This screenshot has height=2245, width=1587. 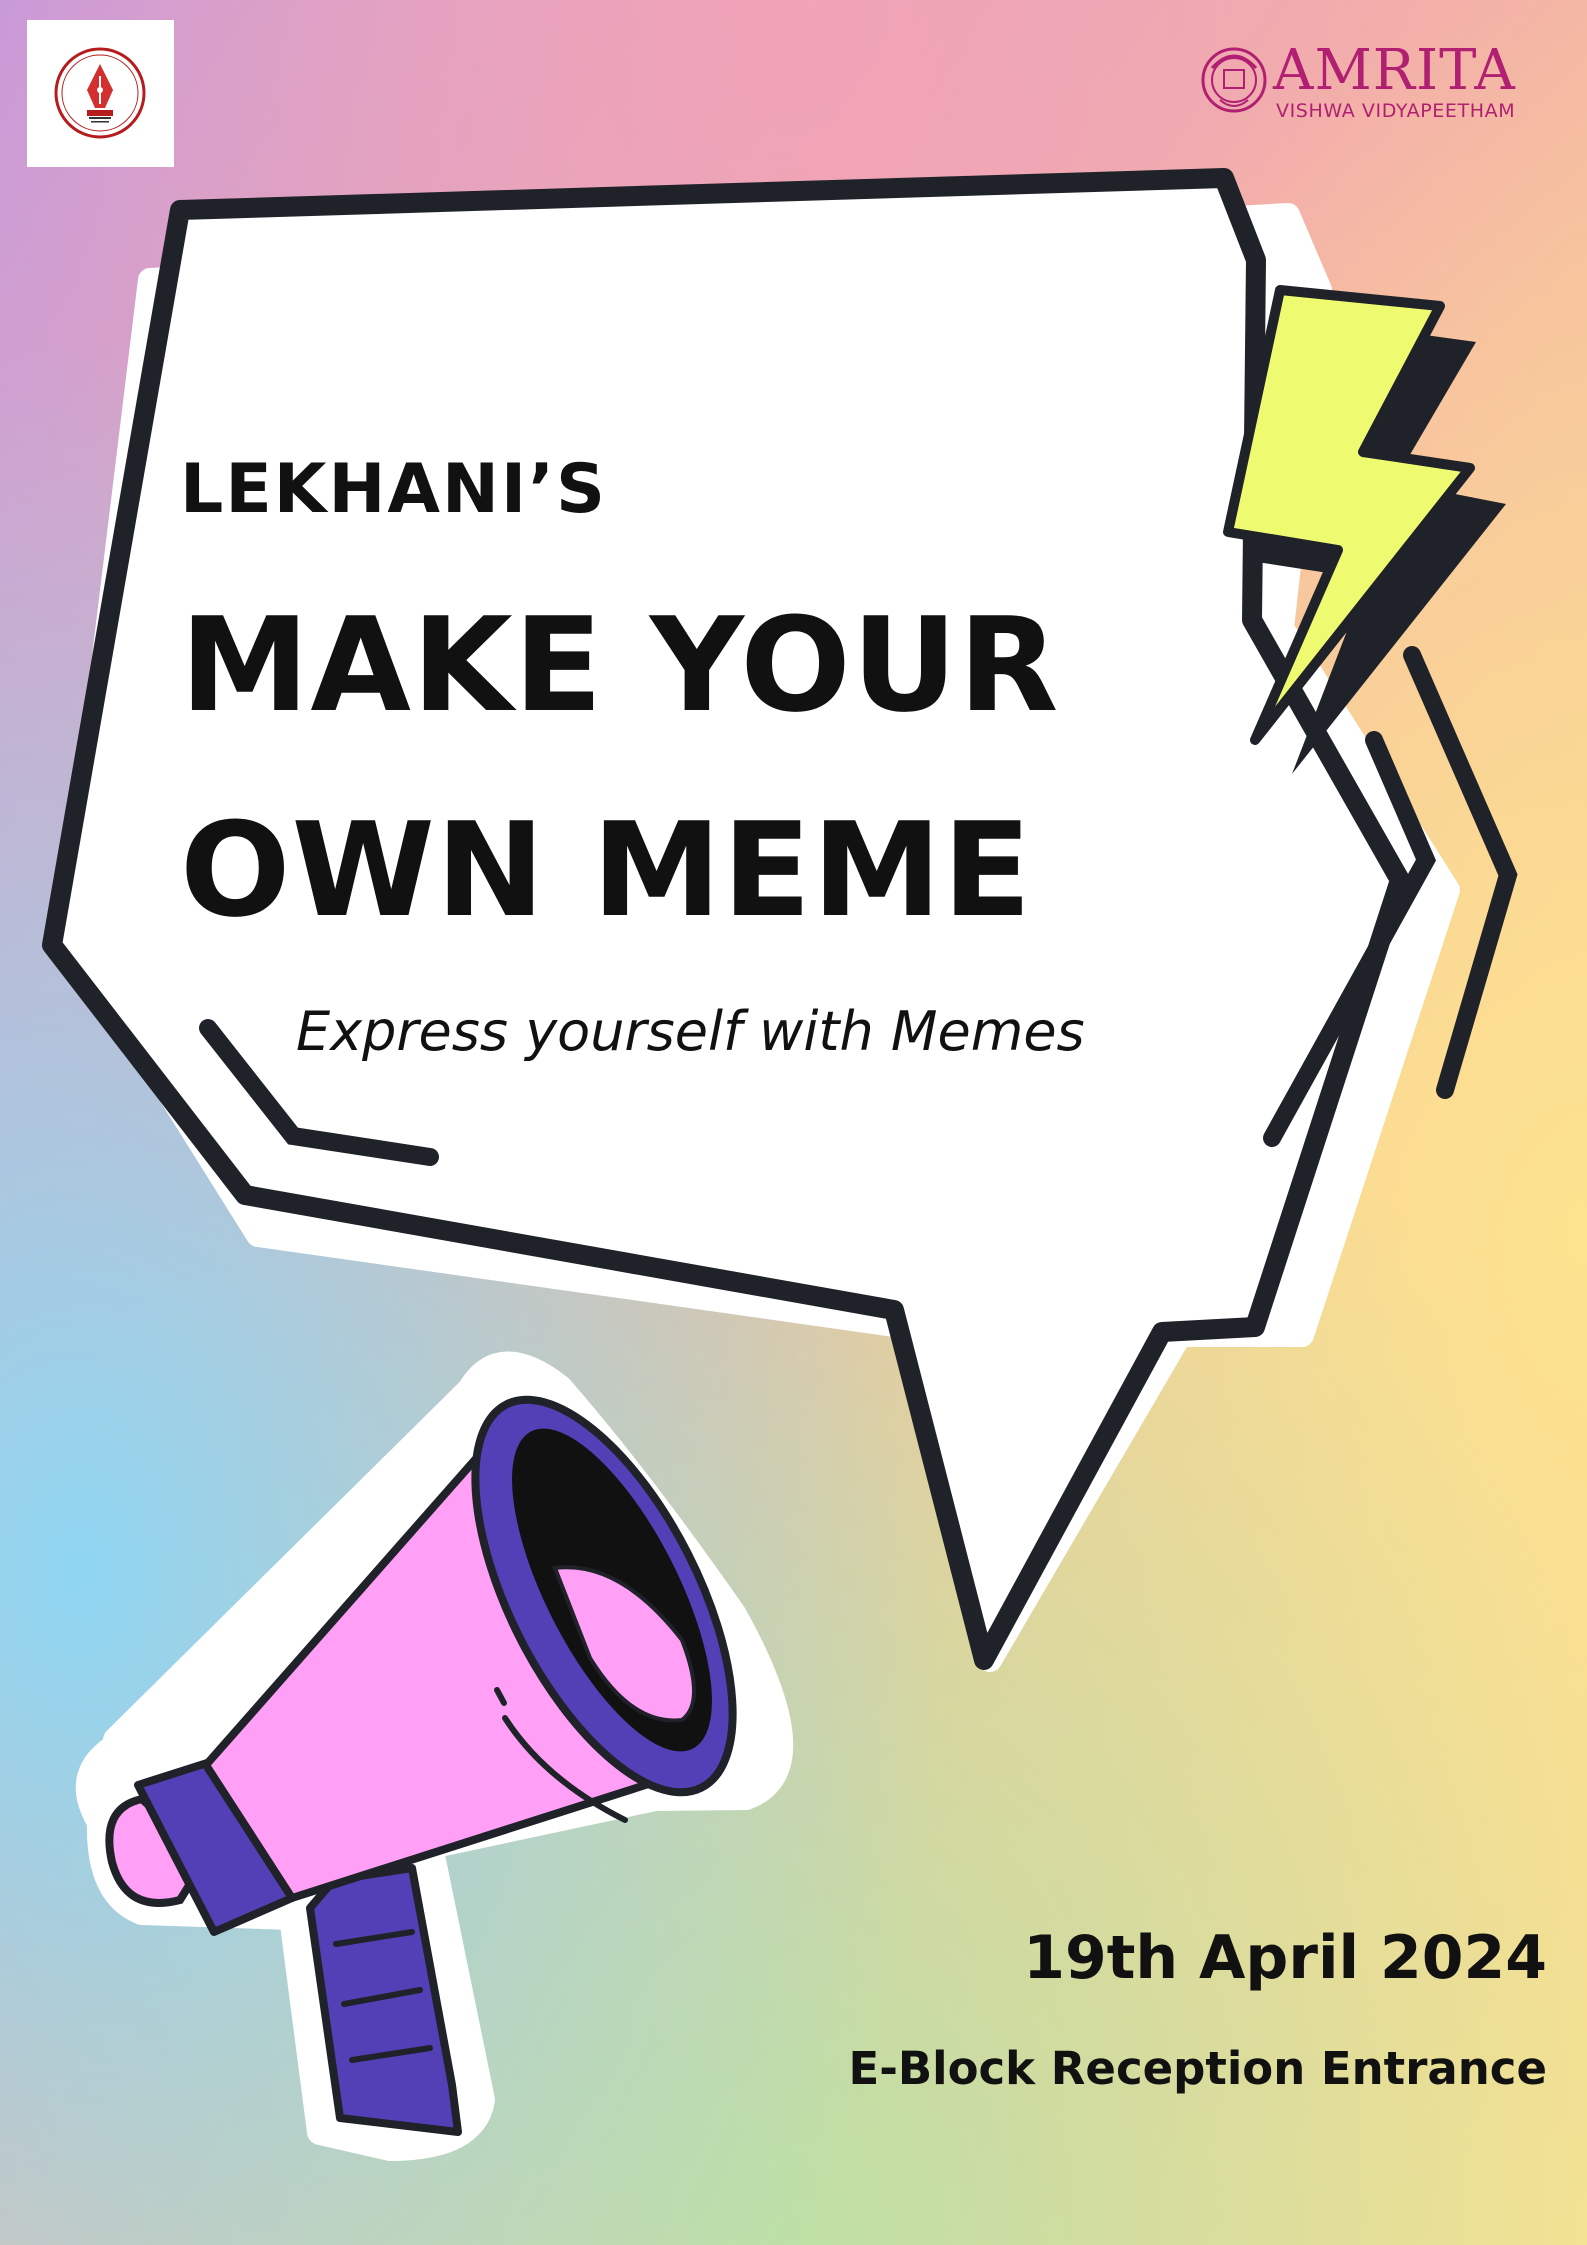 What do you see at coordinates (606, 870) in the screenshot?
I see `event-title-line-2: OWN MEME` at bounding box center [606, 870].